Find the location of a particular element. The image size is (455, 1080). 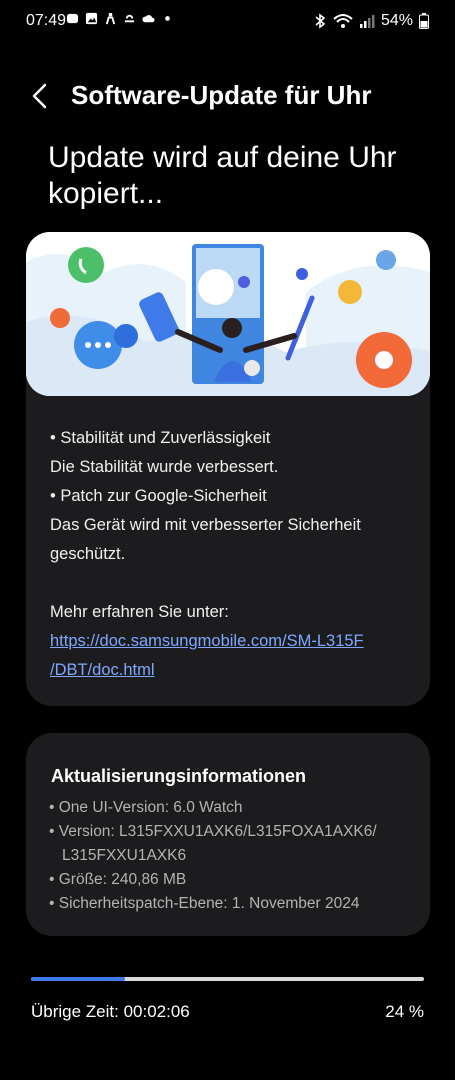

doc-link-part1: https://doc.samsungmobile.com/SM-L315F is located at coordinates (230, 641).